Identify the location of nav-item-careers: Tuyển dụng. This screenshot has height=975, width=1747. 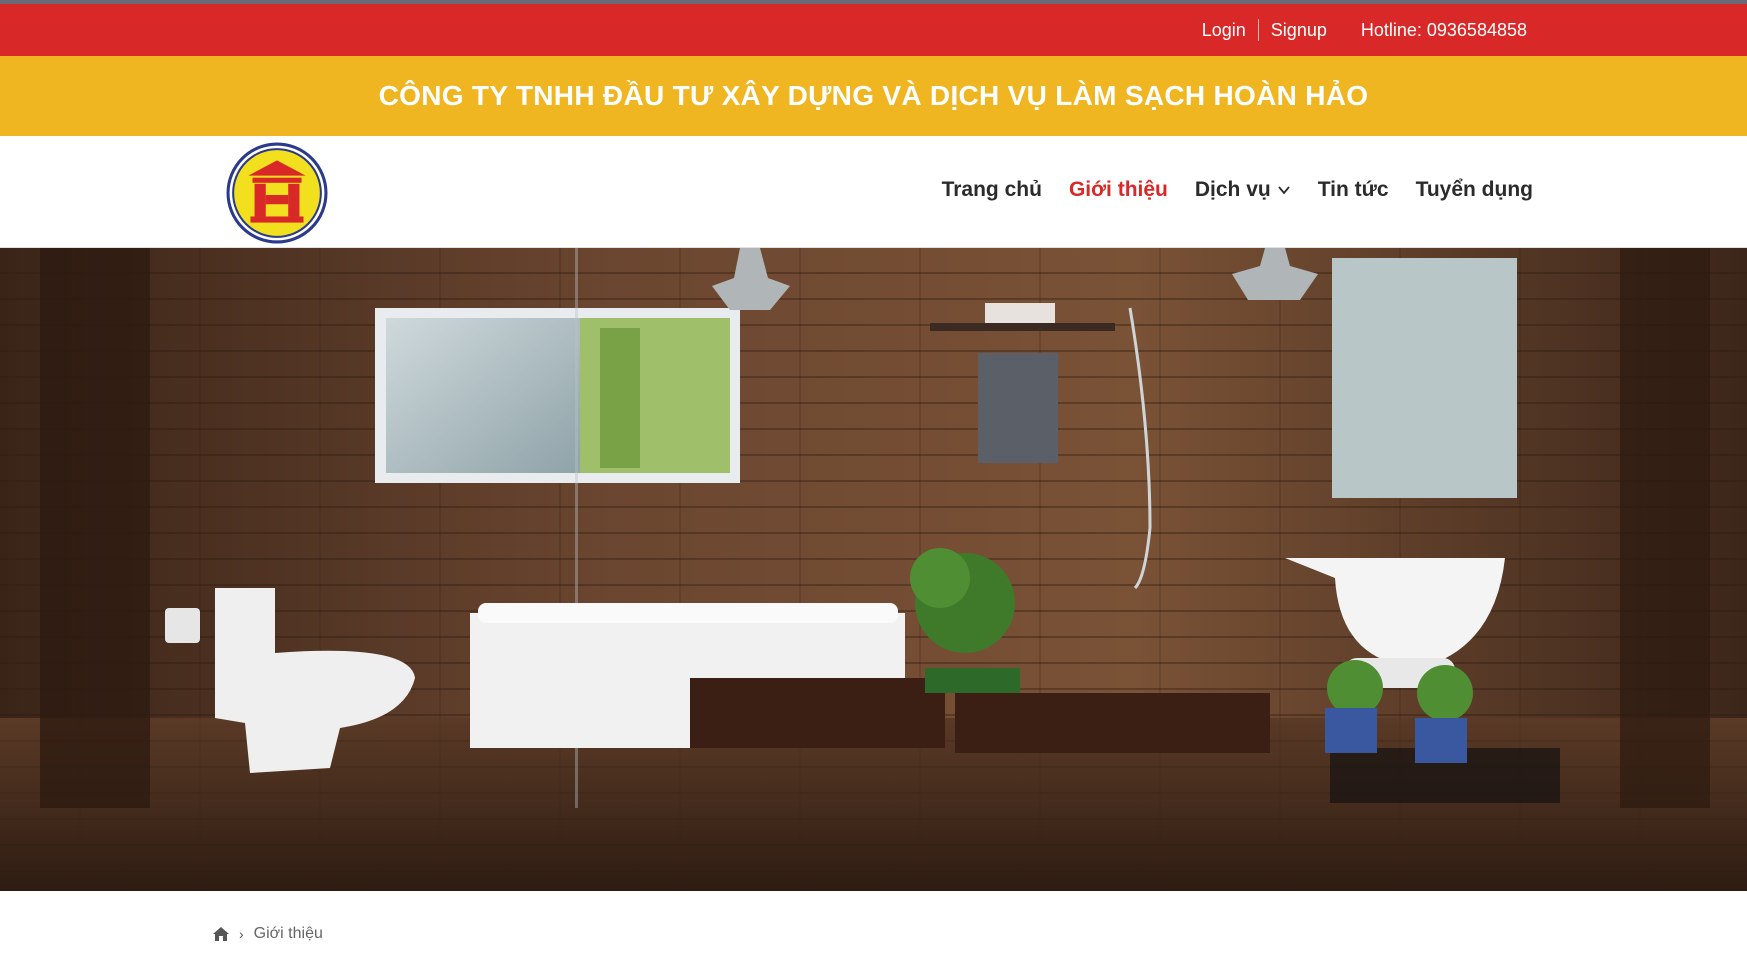
(1474, 190).